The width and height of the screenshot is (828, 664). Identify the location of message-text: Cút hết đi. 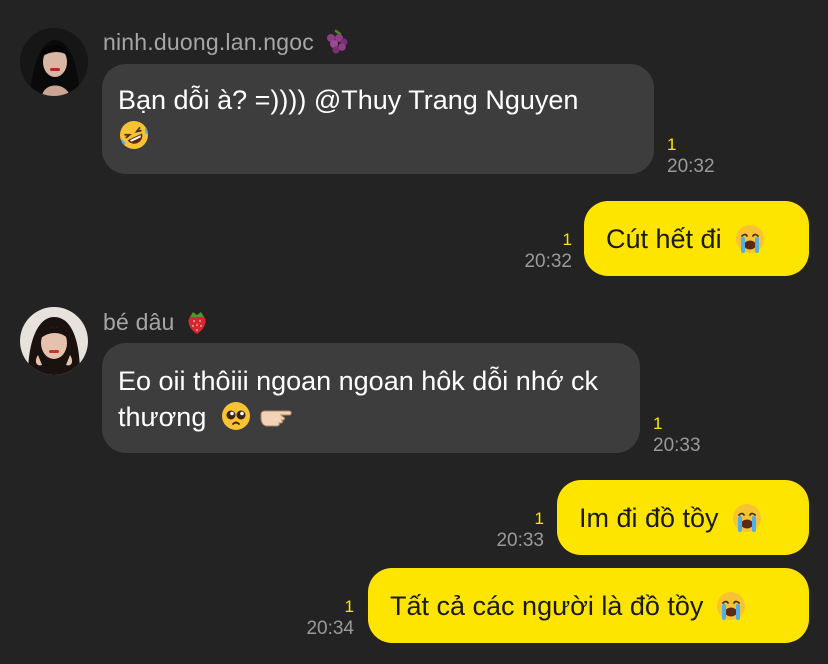
(664, 238).